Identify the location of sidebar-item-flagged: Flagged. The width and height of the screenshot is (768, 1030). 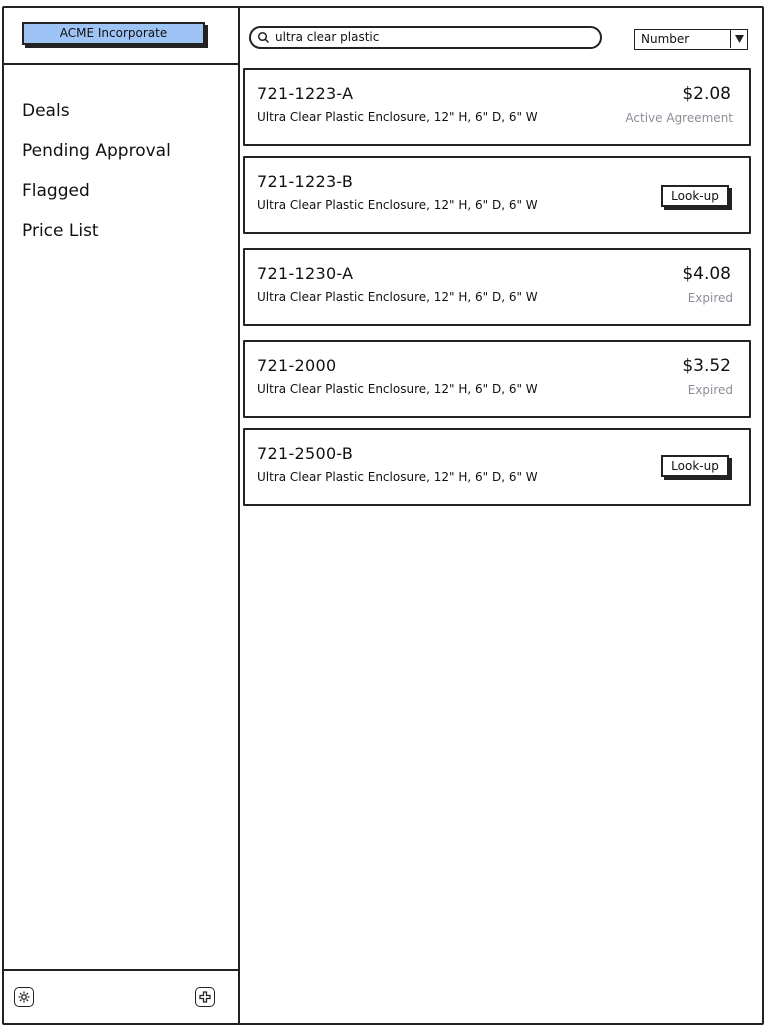
(96, 199).